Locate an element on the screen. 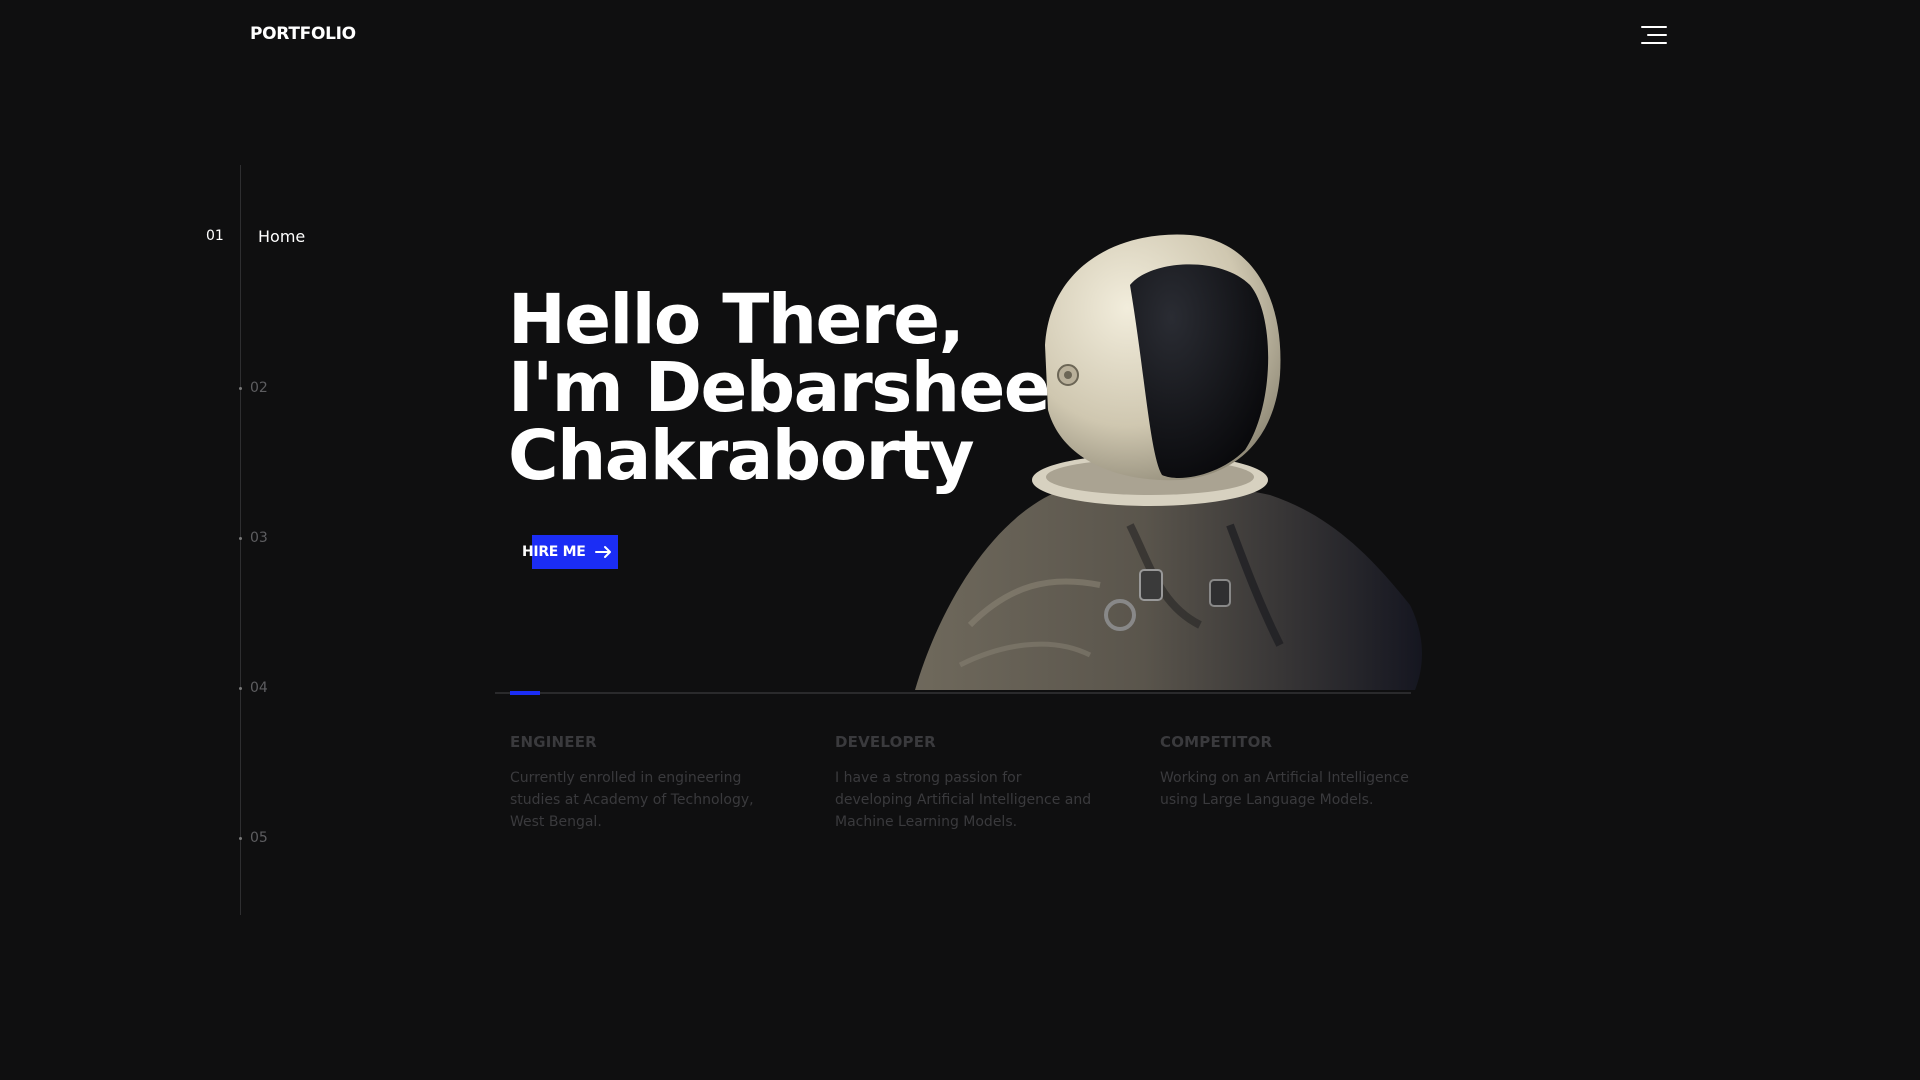 The height and width of the screenshot is (1080, 1920). sidenav-item-04: 04 is located at coordinates (259, 688).